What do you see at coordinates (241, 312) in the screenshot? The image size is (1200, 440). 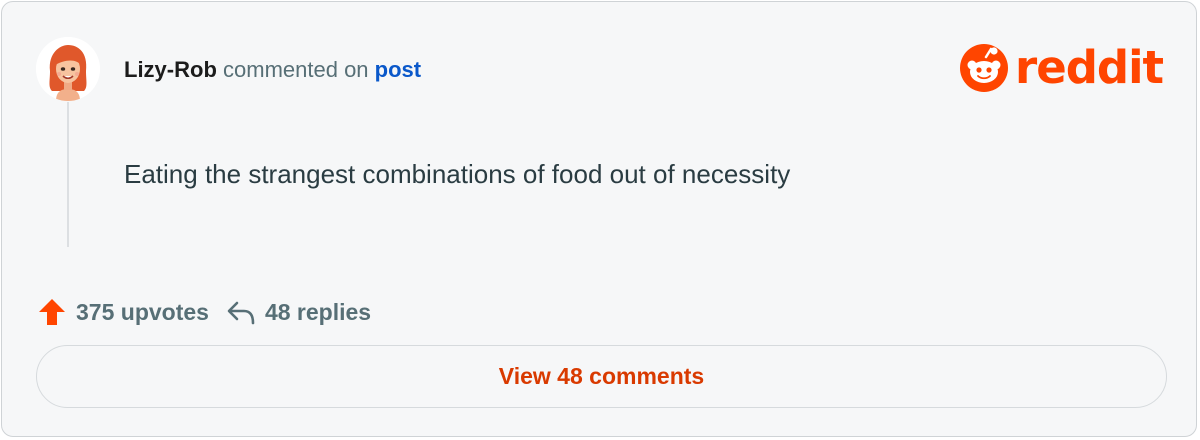 I see `reply-arrow-icon` at bounding box center [241, 312].